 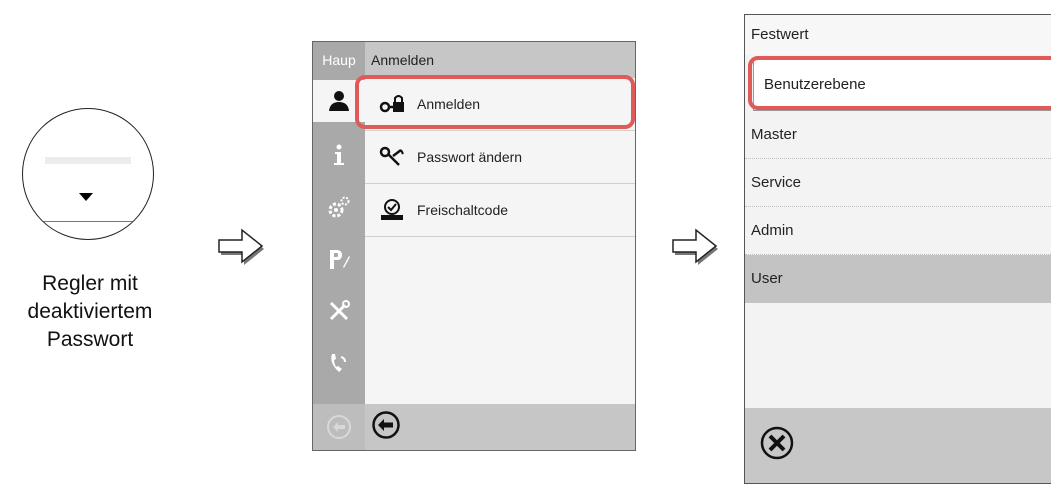 What do you see at coordinates (339, 155) in the screenshot?
I see `info-icon` at bounding box center [339, 155].